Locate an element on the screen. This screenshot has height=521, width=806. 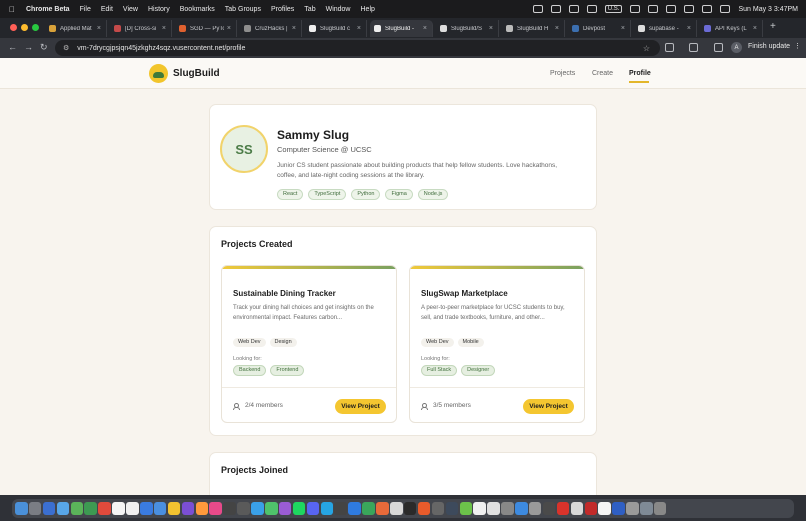
browser-tab: Applied Mat × is located at coordinates (76, 28).